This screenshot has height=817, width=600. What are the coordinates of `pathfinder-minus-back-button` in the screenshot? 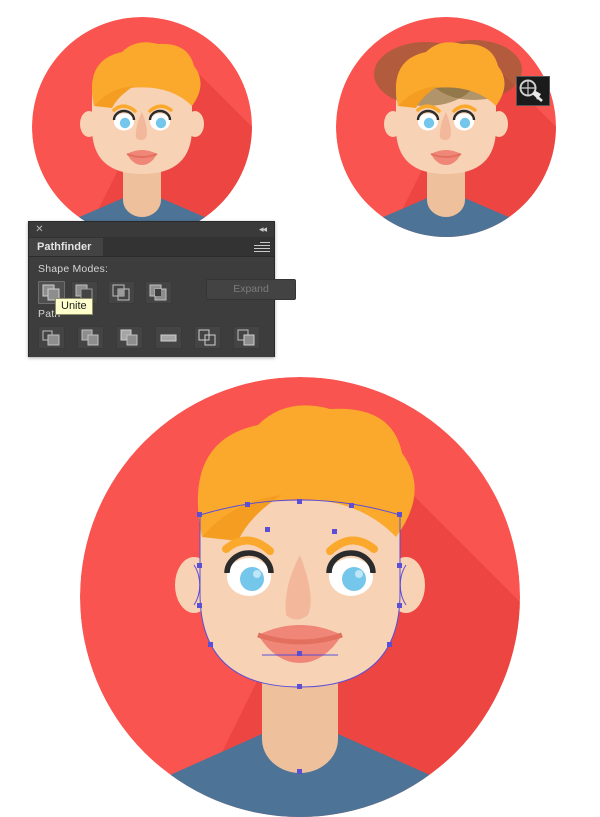 It's located at (246, 337).